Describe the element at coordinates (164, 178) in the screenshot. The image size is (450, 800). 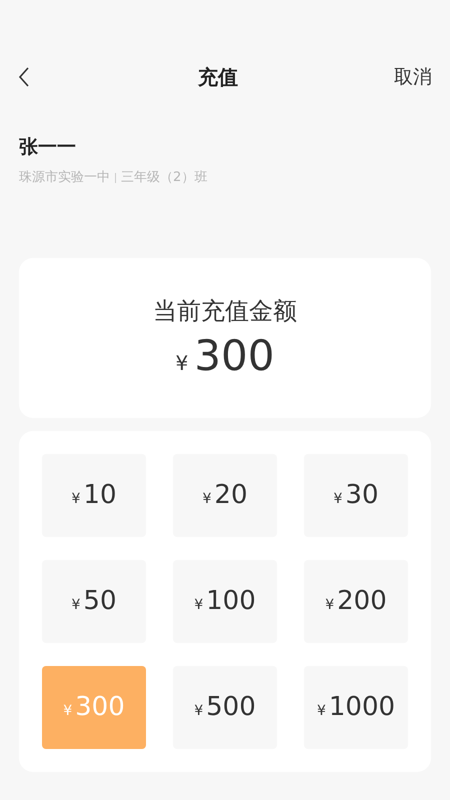
I see `class-name: 三年级（2）班` at that location.